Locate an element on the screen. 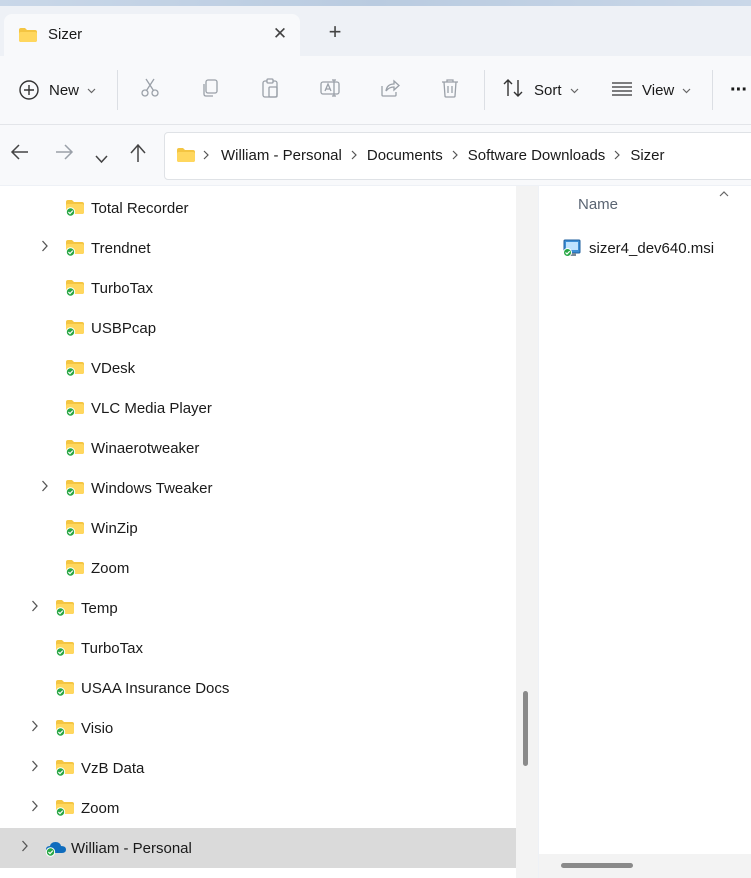  rename-button is located at coordinates (330, 90).